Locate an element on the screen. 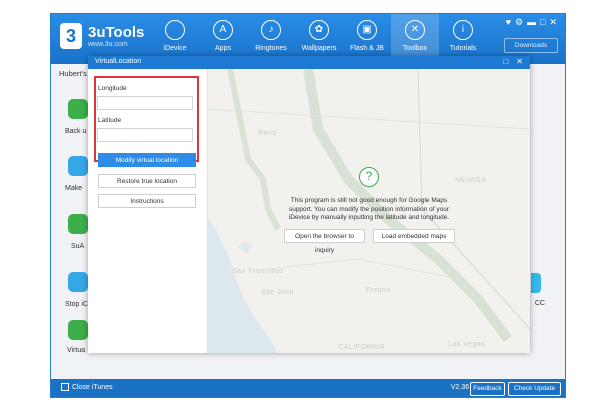 Image resolution: width=600 pixels, height=406 pixels. stop-app-icon is located at coordinates (78, 282).